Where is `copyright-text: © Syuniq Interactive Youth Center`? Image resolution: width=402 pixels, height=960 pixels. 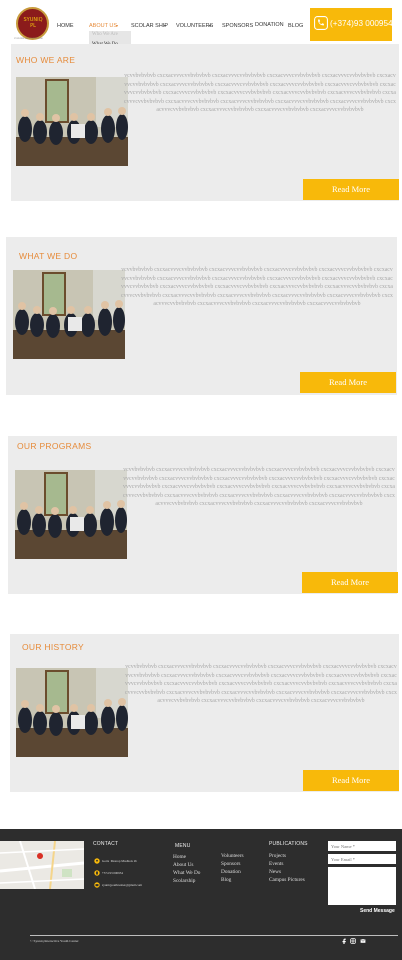
copyright-text: © Syuniq Interactive Youth Center is located at coordinates (54, 941).